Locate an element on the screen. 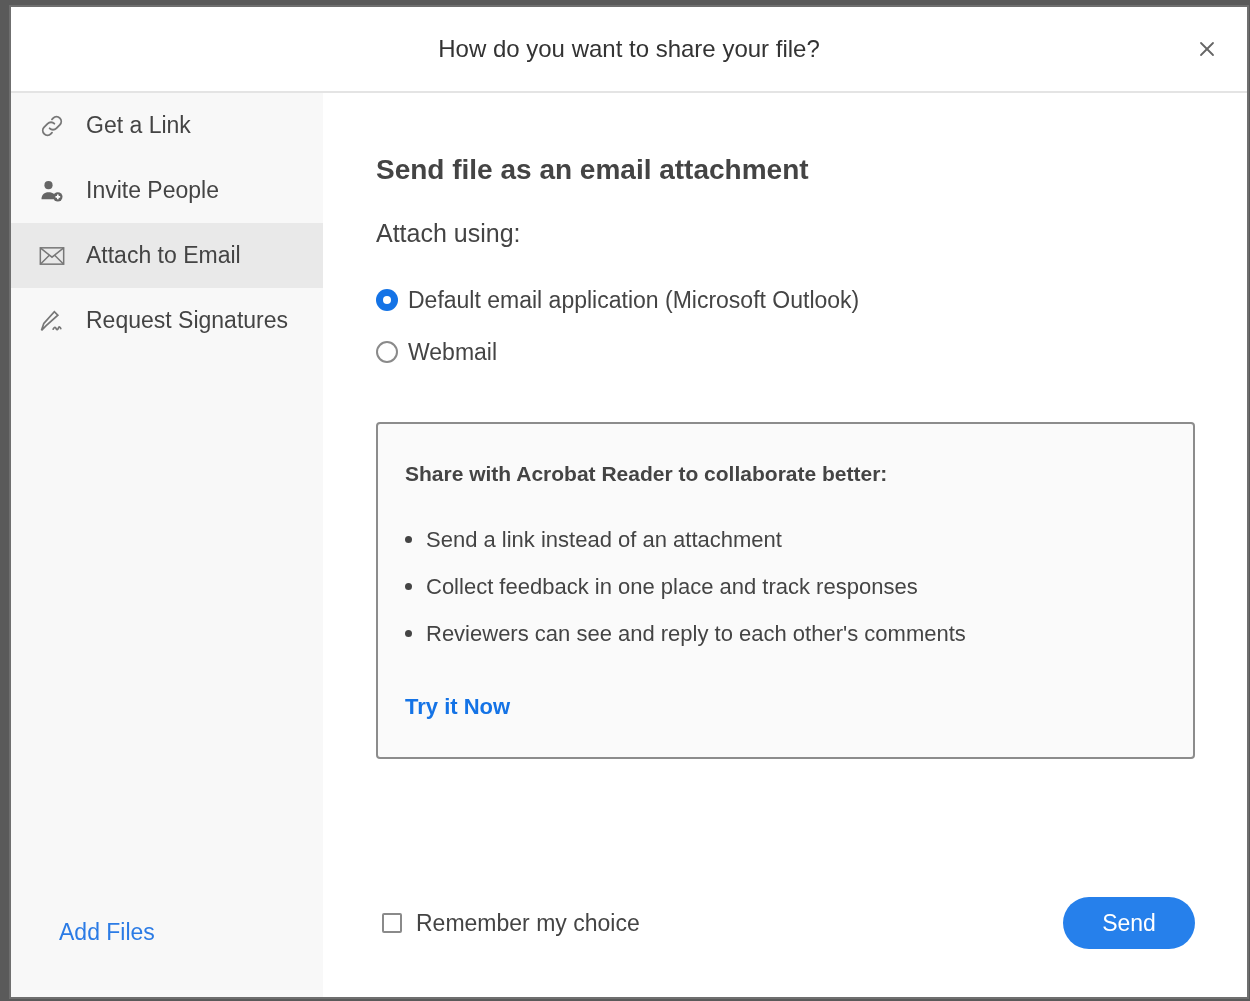  bullet-text: Reviewers can see and reply to each other's comments is located at coordinates (696, 634).